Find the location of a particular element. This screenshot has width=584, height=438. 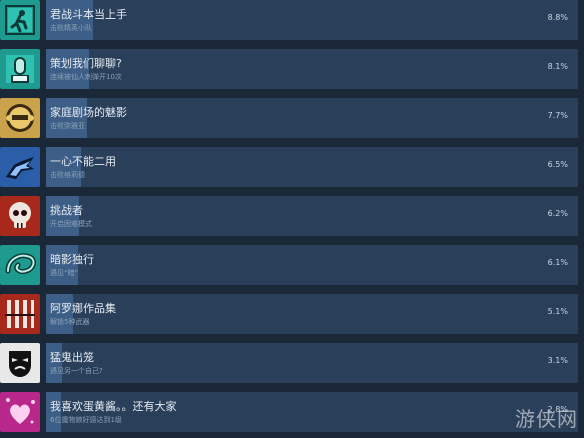

achievement-title: 一心不能二用 is located at coordinates (83, 161).